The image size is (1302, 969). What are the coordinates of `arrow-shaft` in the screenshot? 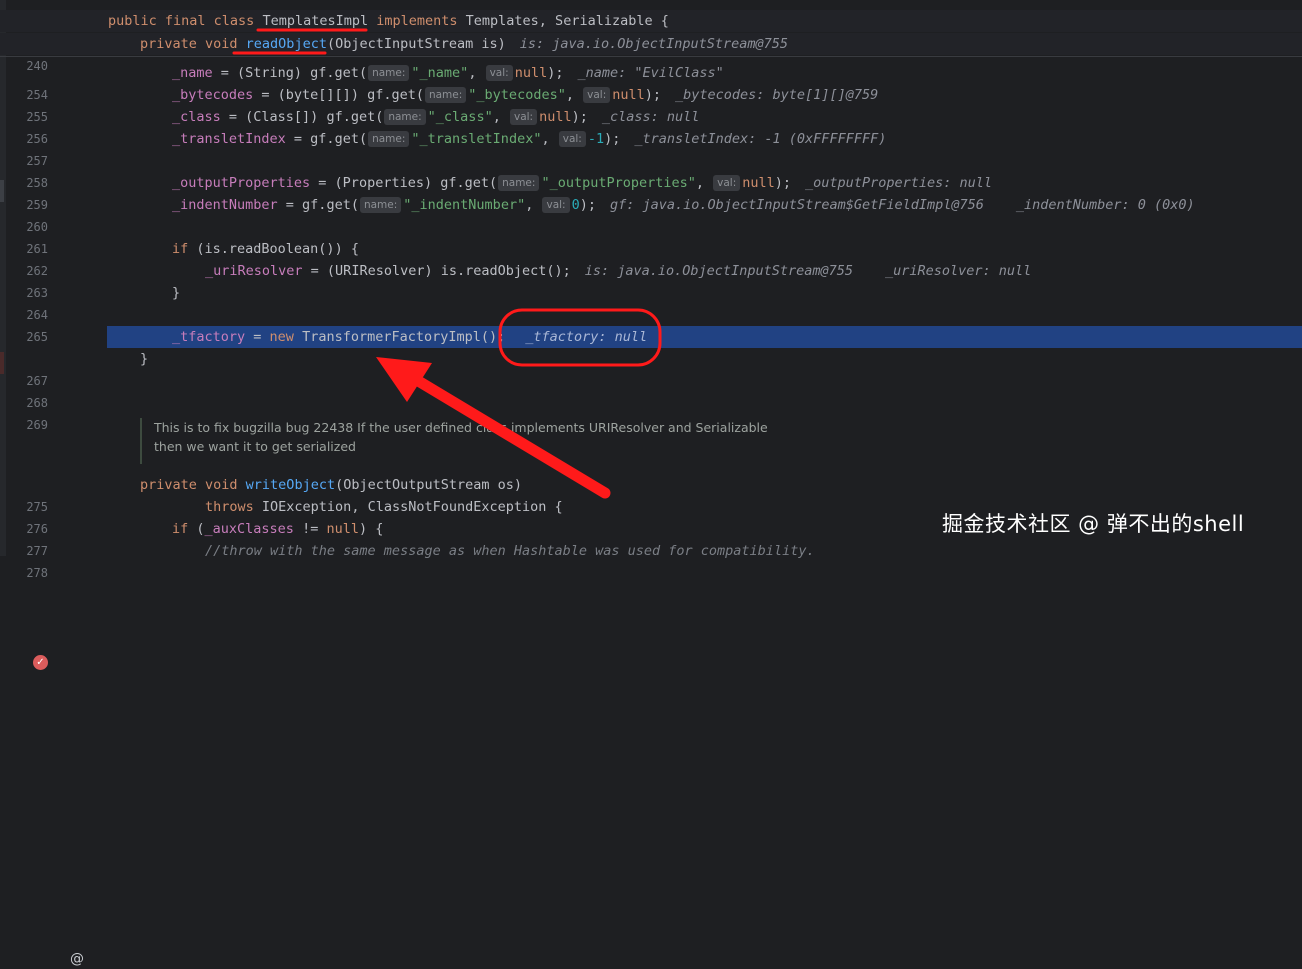 It's located at (505, 433).